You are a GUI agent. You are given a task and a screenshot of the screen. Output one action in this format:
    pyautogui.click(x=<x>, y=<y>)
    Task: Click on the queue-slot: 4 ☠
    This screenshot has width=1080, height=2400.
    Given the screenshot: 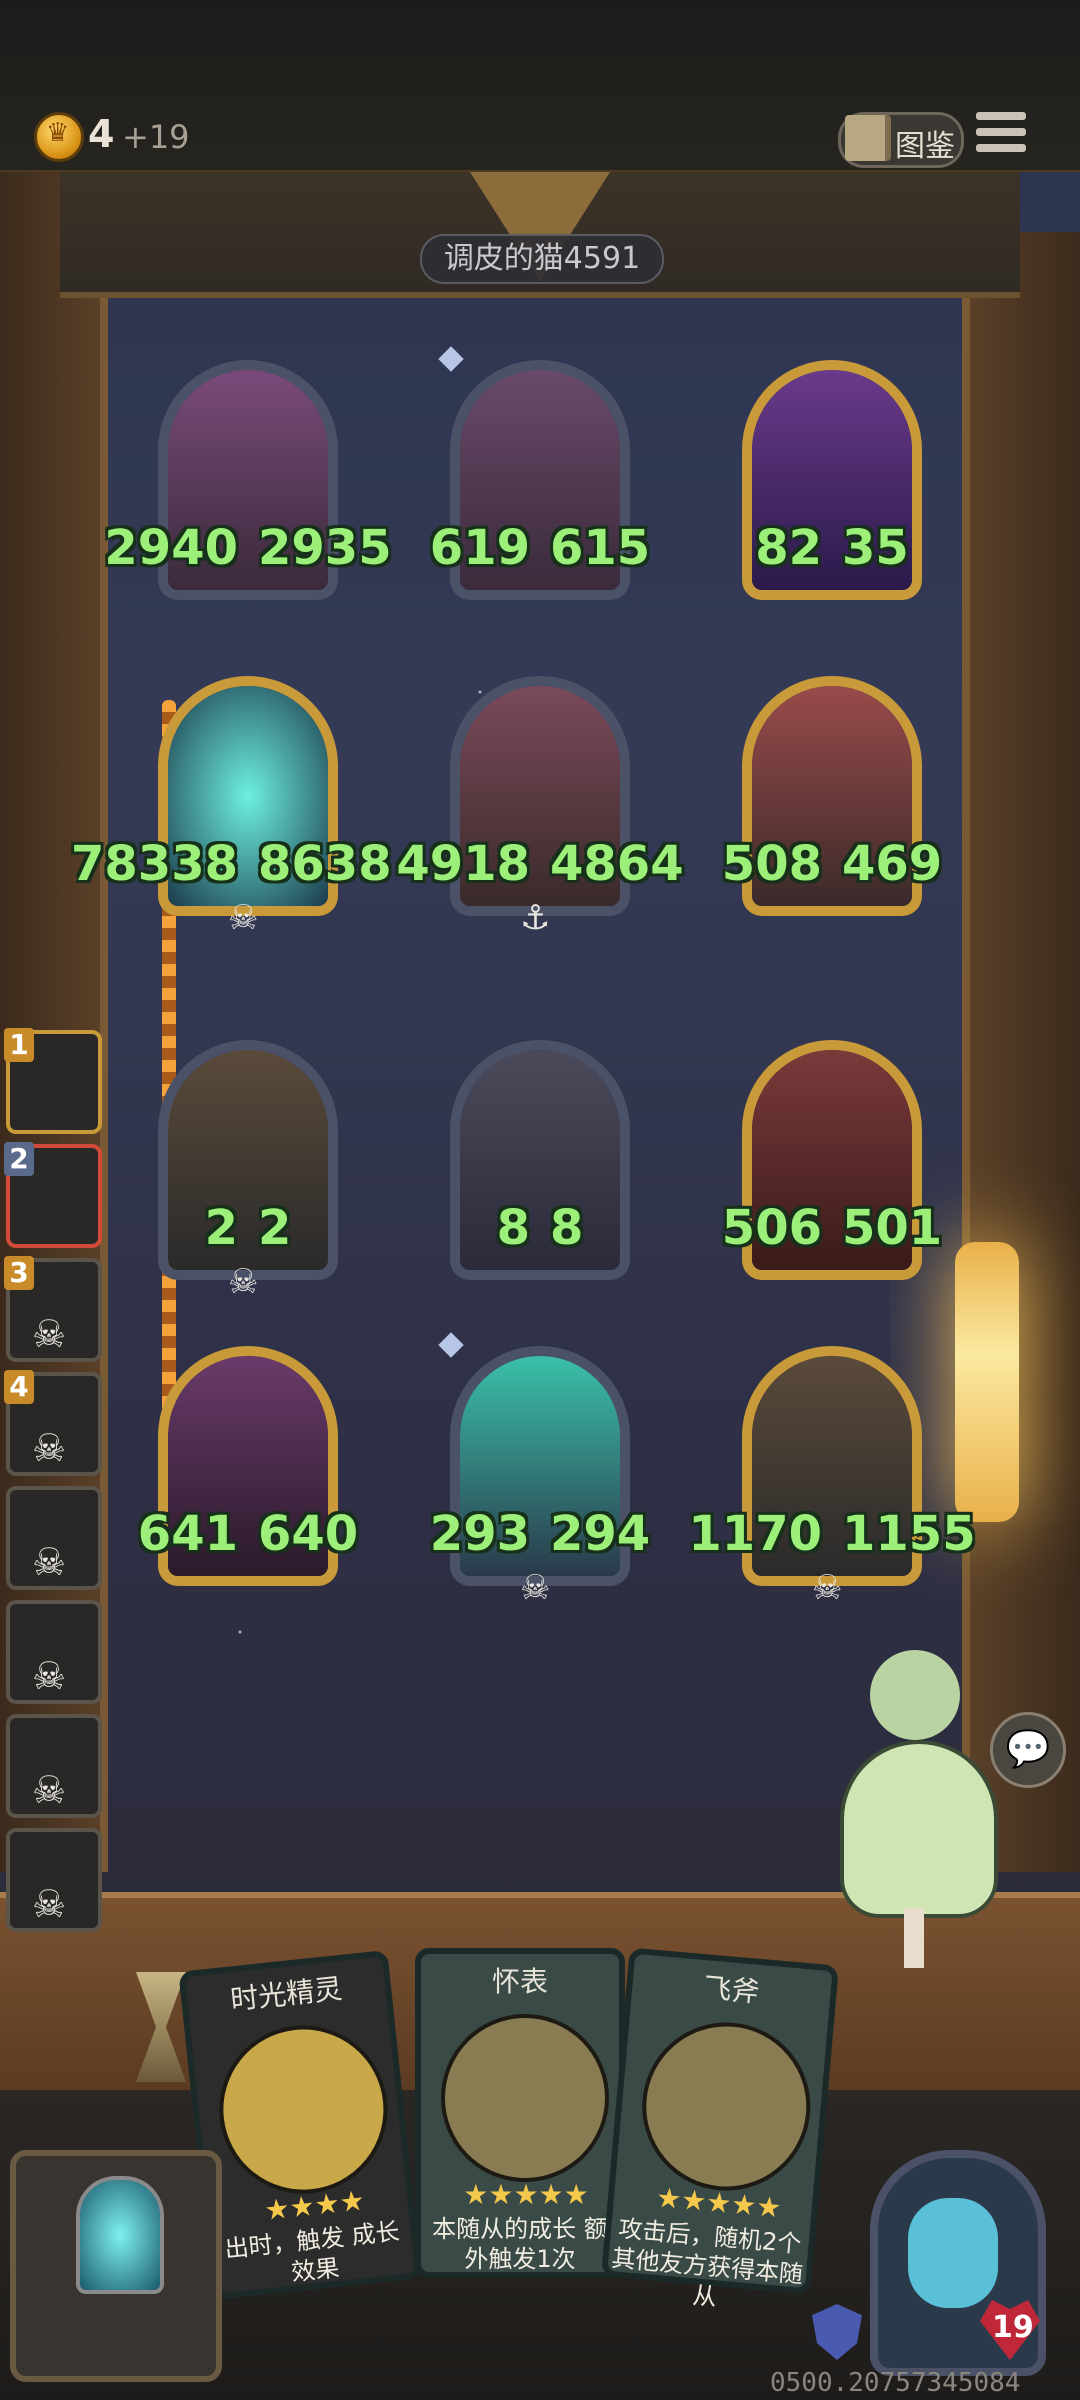 What is the action you would take?
    pyautogui.click(x=53, y=1423)
    